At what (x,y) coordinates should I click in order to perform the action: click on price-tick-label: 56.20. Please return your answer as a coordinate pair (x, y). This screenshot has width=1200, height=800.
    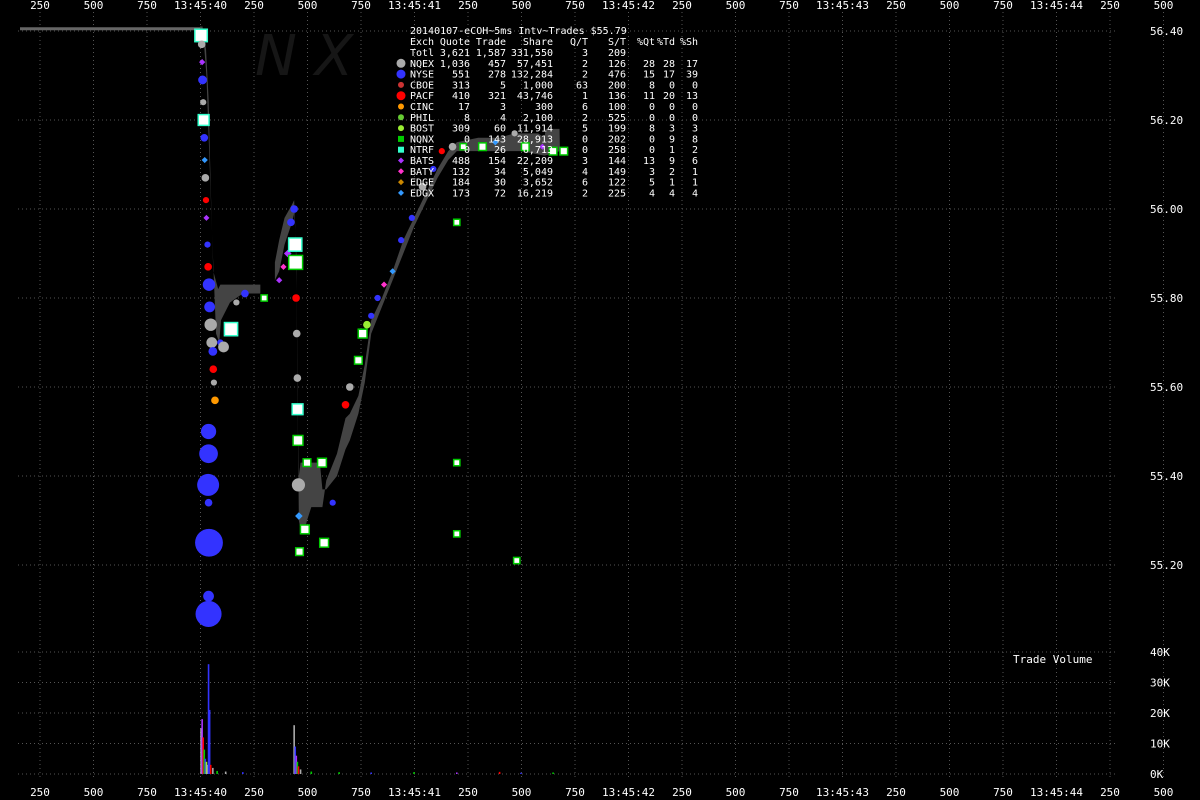
    Looking at the image, I should click on (1166, 120).